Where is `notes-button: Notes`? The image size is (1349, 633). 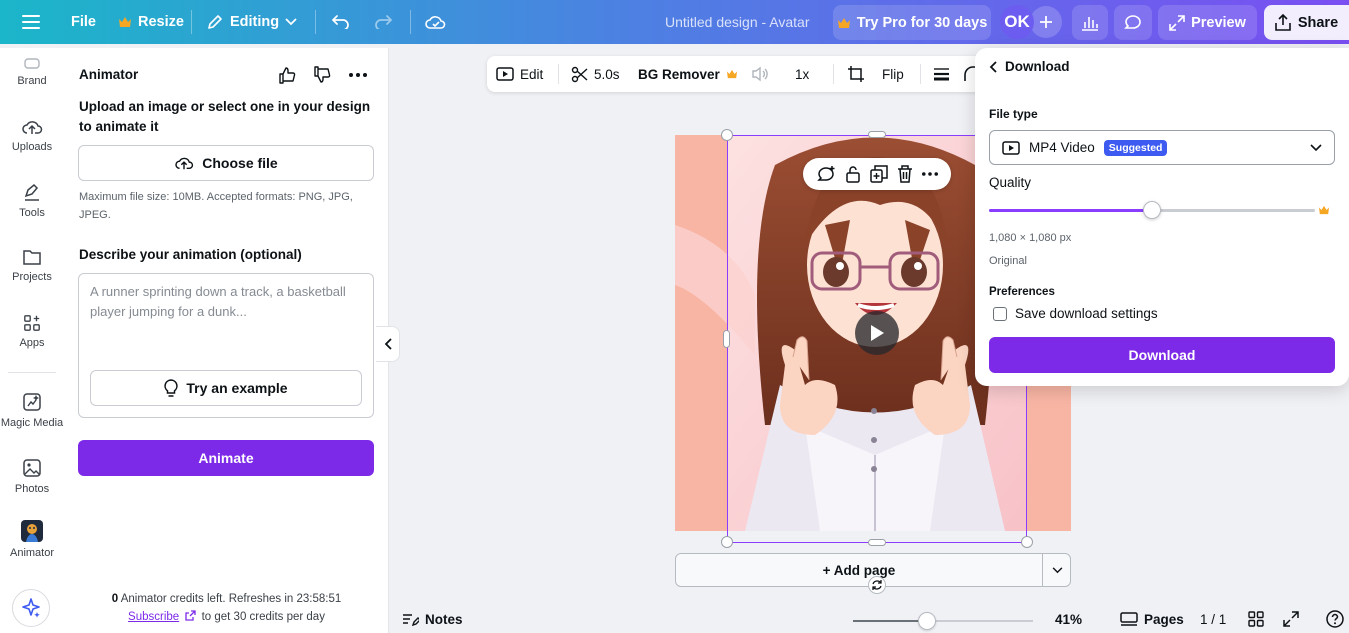
notes-button: Notes is located at coordinates (432, 619).